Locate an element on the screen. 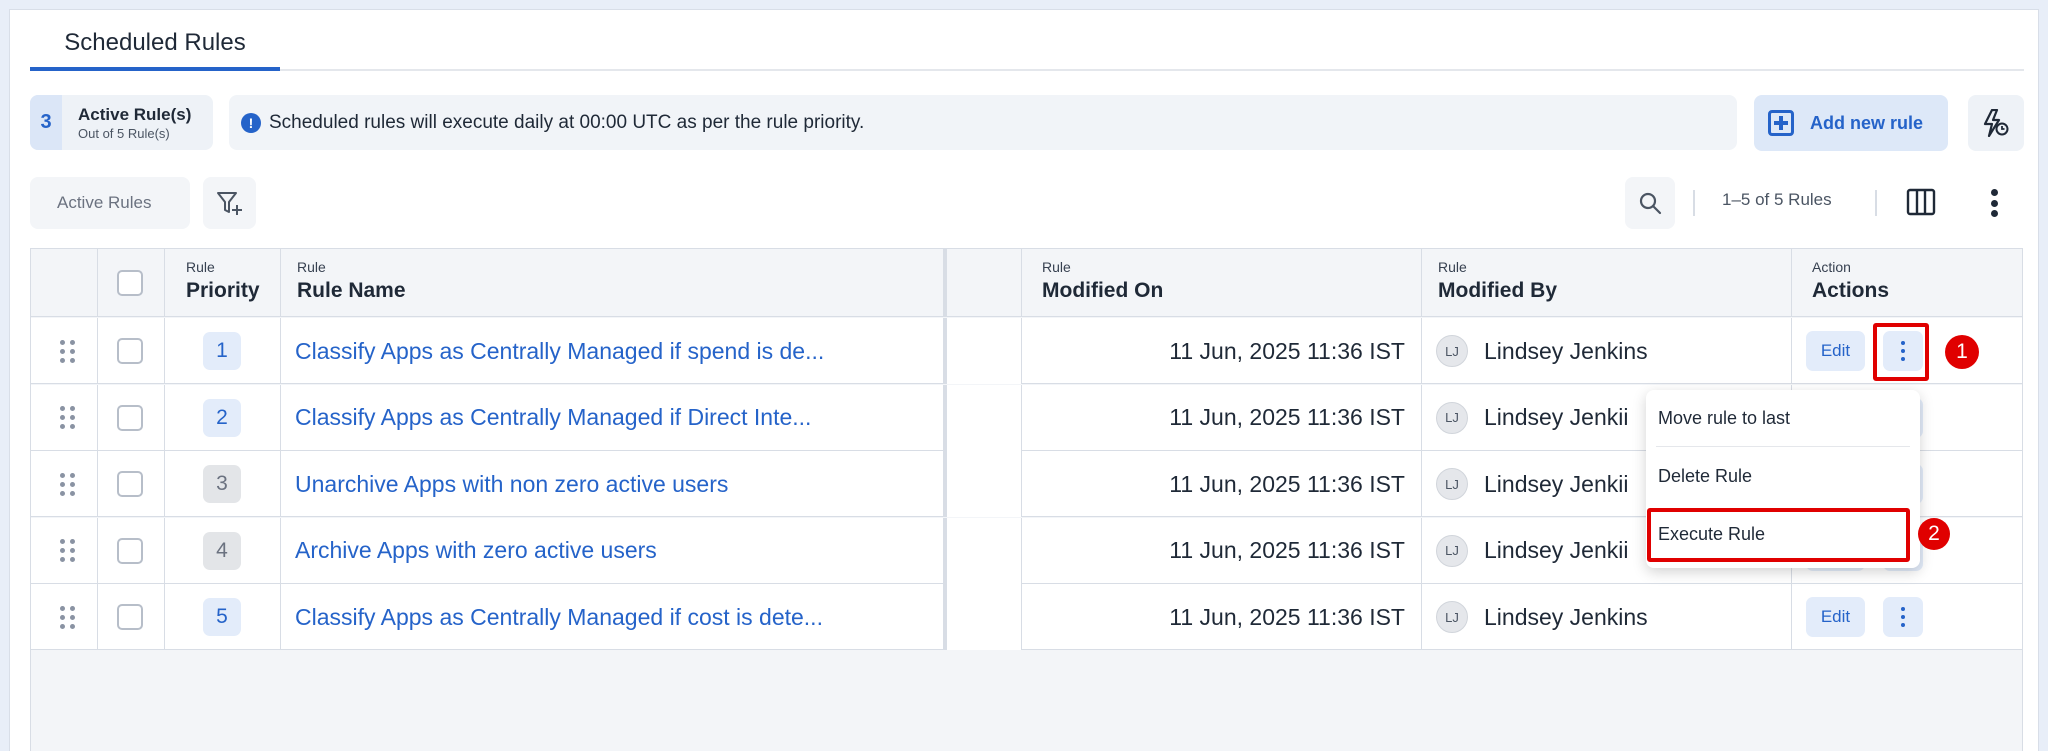  active-rules-summary: 3 Active Rule(s) Out of 5 Rule(s) is located at coordinates (121, 122).